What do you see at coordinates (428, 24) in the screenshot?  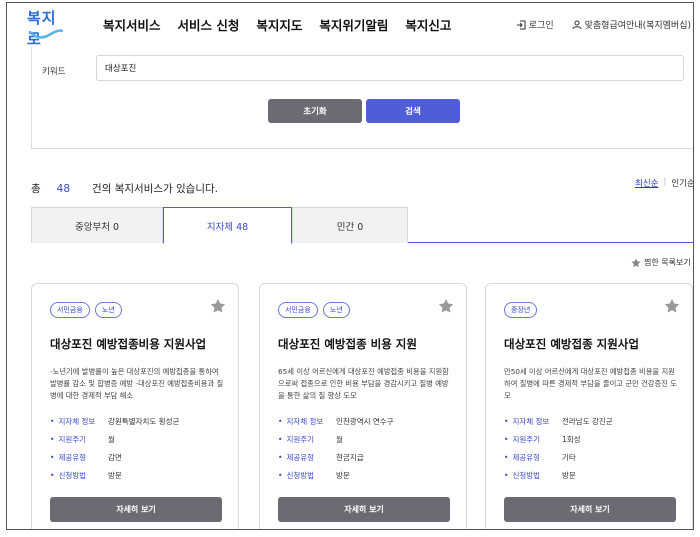 I see `nav-welfare-report: 복지신고` at bounding box center [428, 24].